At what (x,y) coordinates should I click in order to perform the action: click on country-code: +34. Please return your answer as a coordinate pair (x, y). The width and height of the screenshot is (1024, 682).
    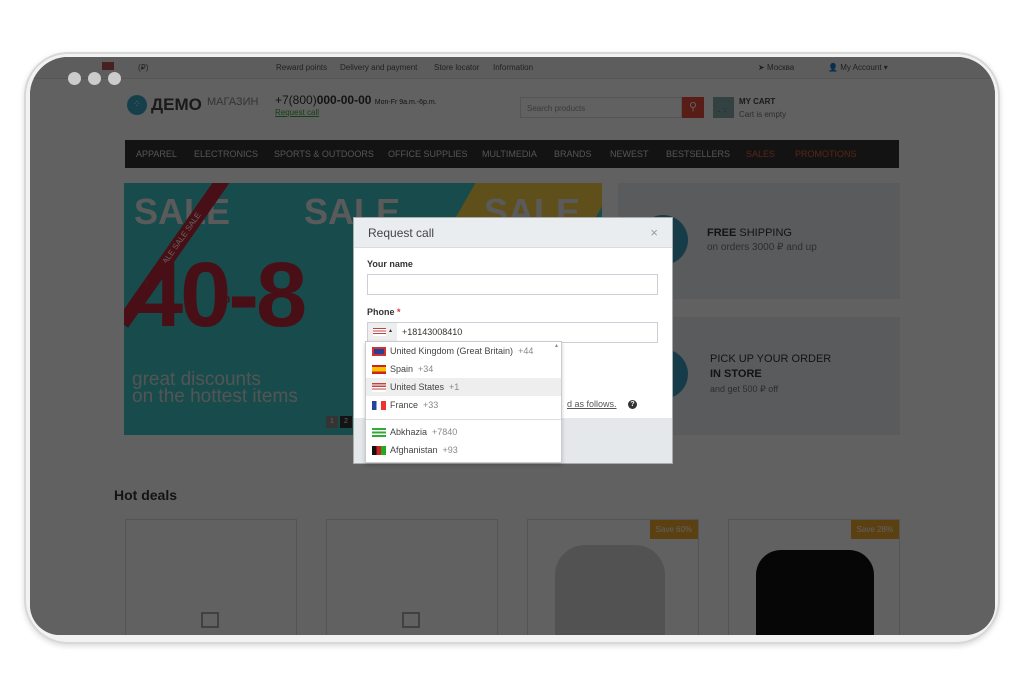
    Looking at the image, I should click on (426, 369).